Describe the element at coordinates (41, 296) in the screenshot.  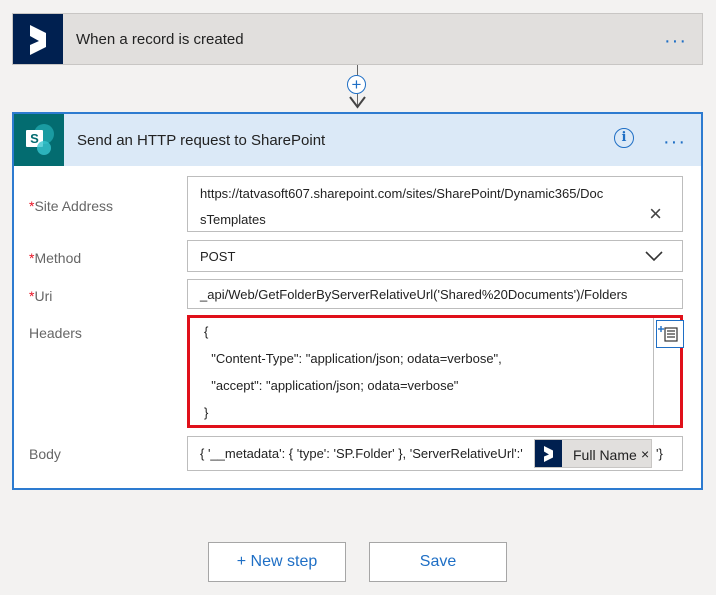
I see `uri-label: *Uri` at that location.